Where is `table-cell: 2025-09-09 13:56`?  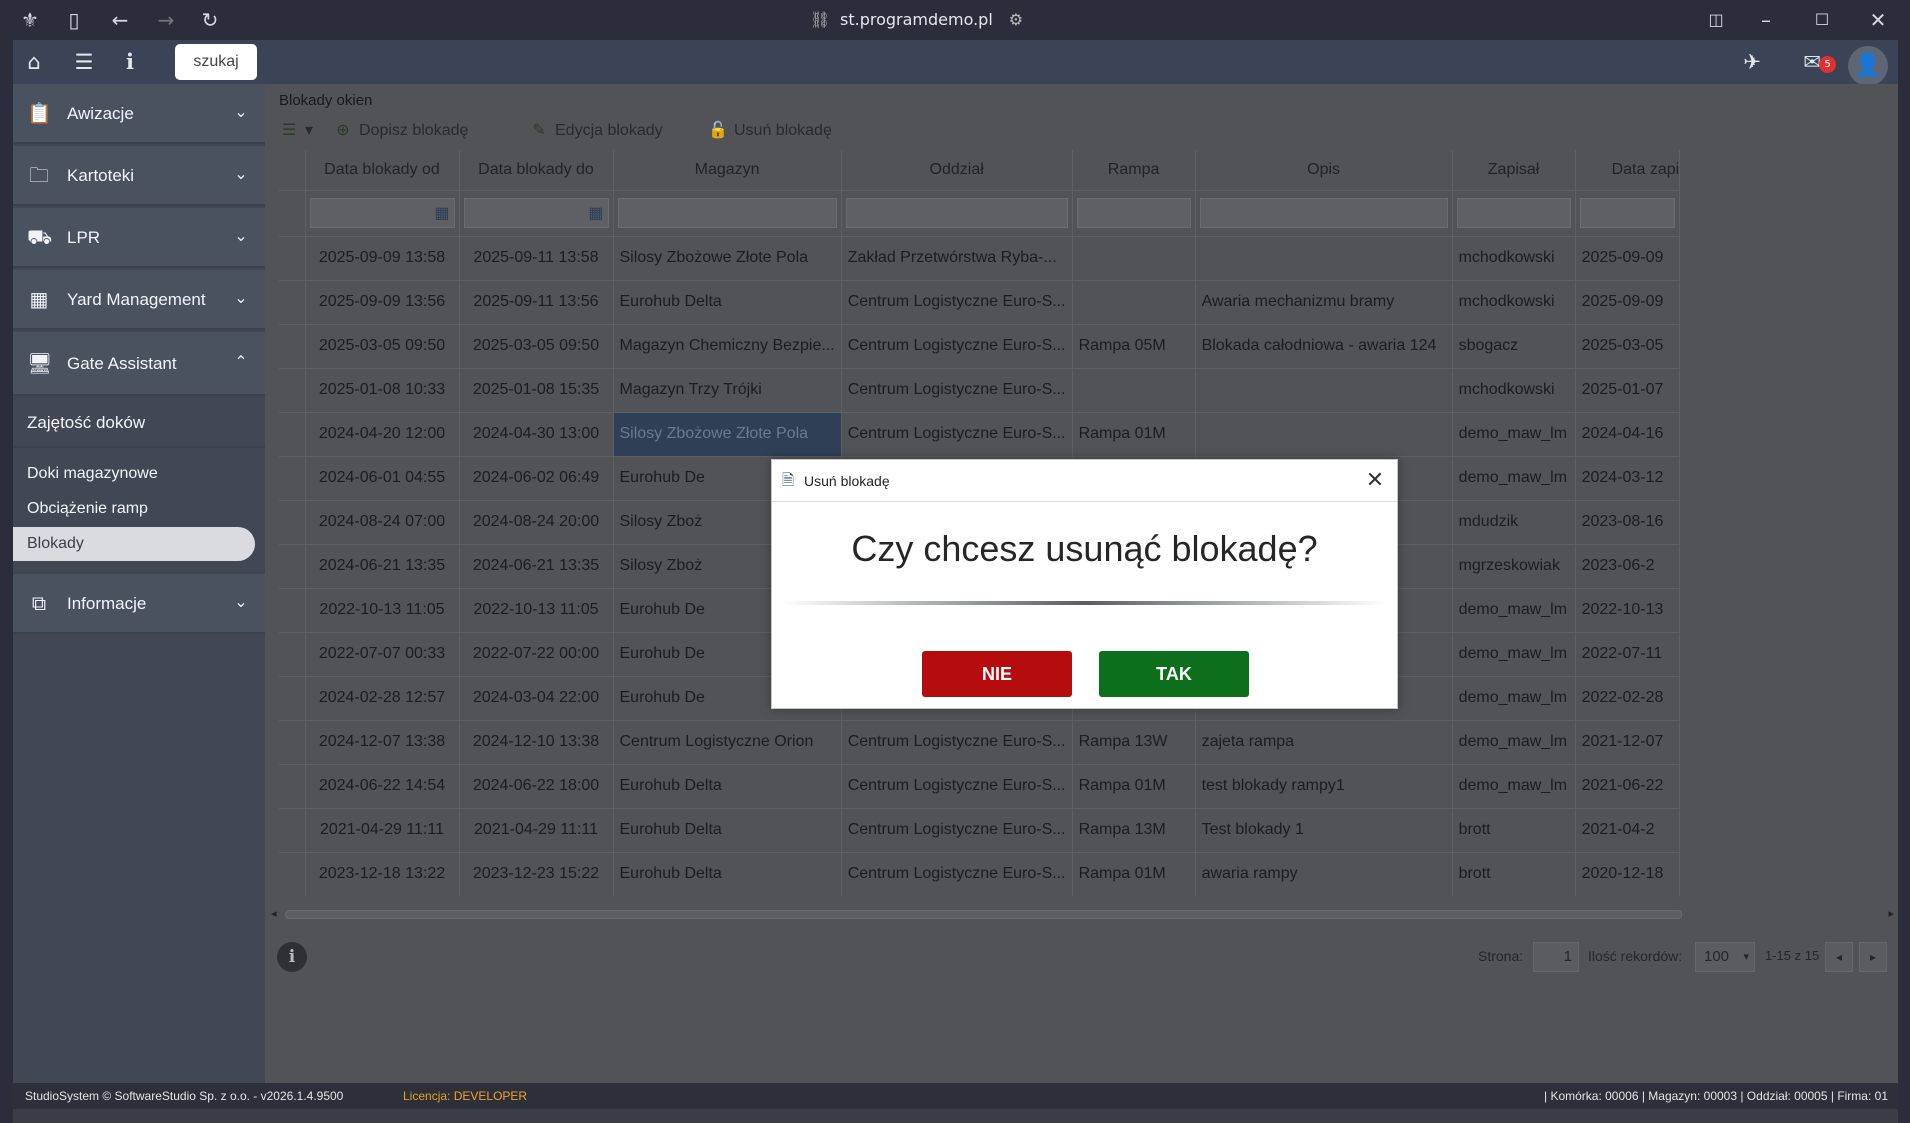 table-cell: 2025-09-09 13:56 is located at coordinates (382, 301).